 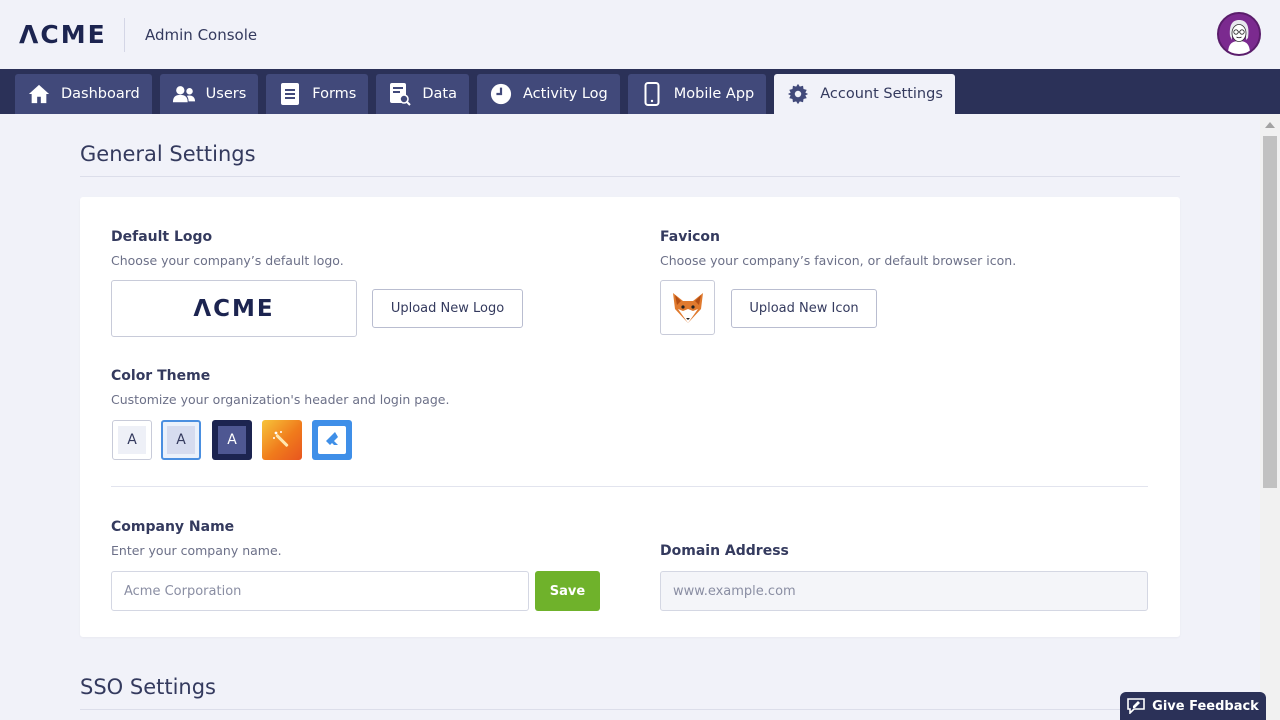 I want to click on theme-swatch-sunset, so click(x=282, y=440).